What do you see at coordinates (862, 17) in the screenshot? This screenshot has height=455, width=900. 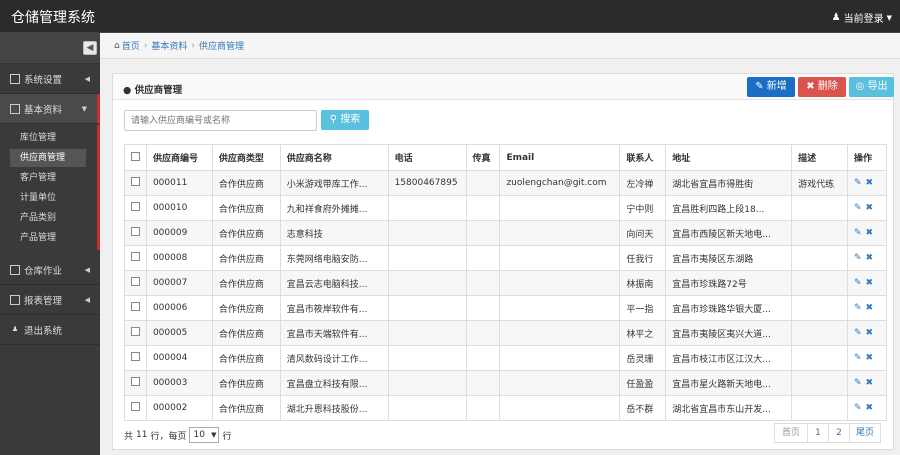 I see `user-menu: ♟ 当前登录 ▼` at bounding box center [862, 17].